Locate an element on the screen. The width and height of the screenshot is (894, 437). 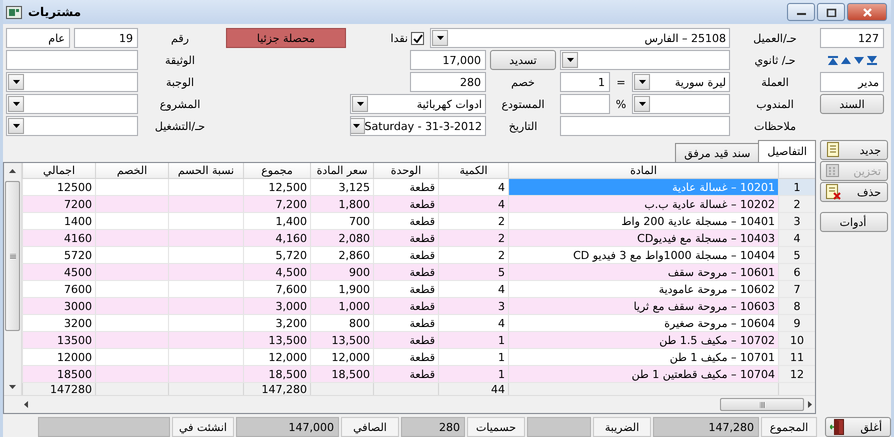
table-cell: 10202 – غسالة عادية ب.ب is located at coordinates (643, 204).